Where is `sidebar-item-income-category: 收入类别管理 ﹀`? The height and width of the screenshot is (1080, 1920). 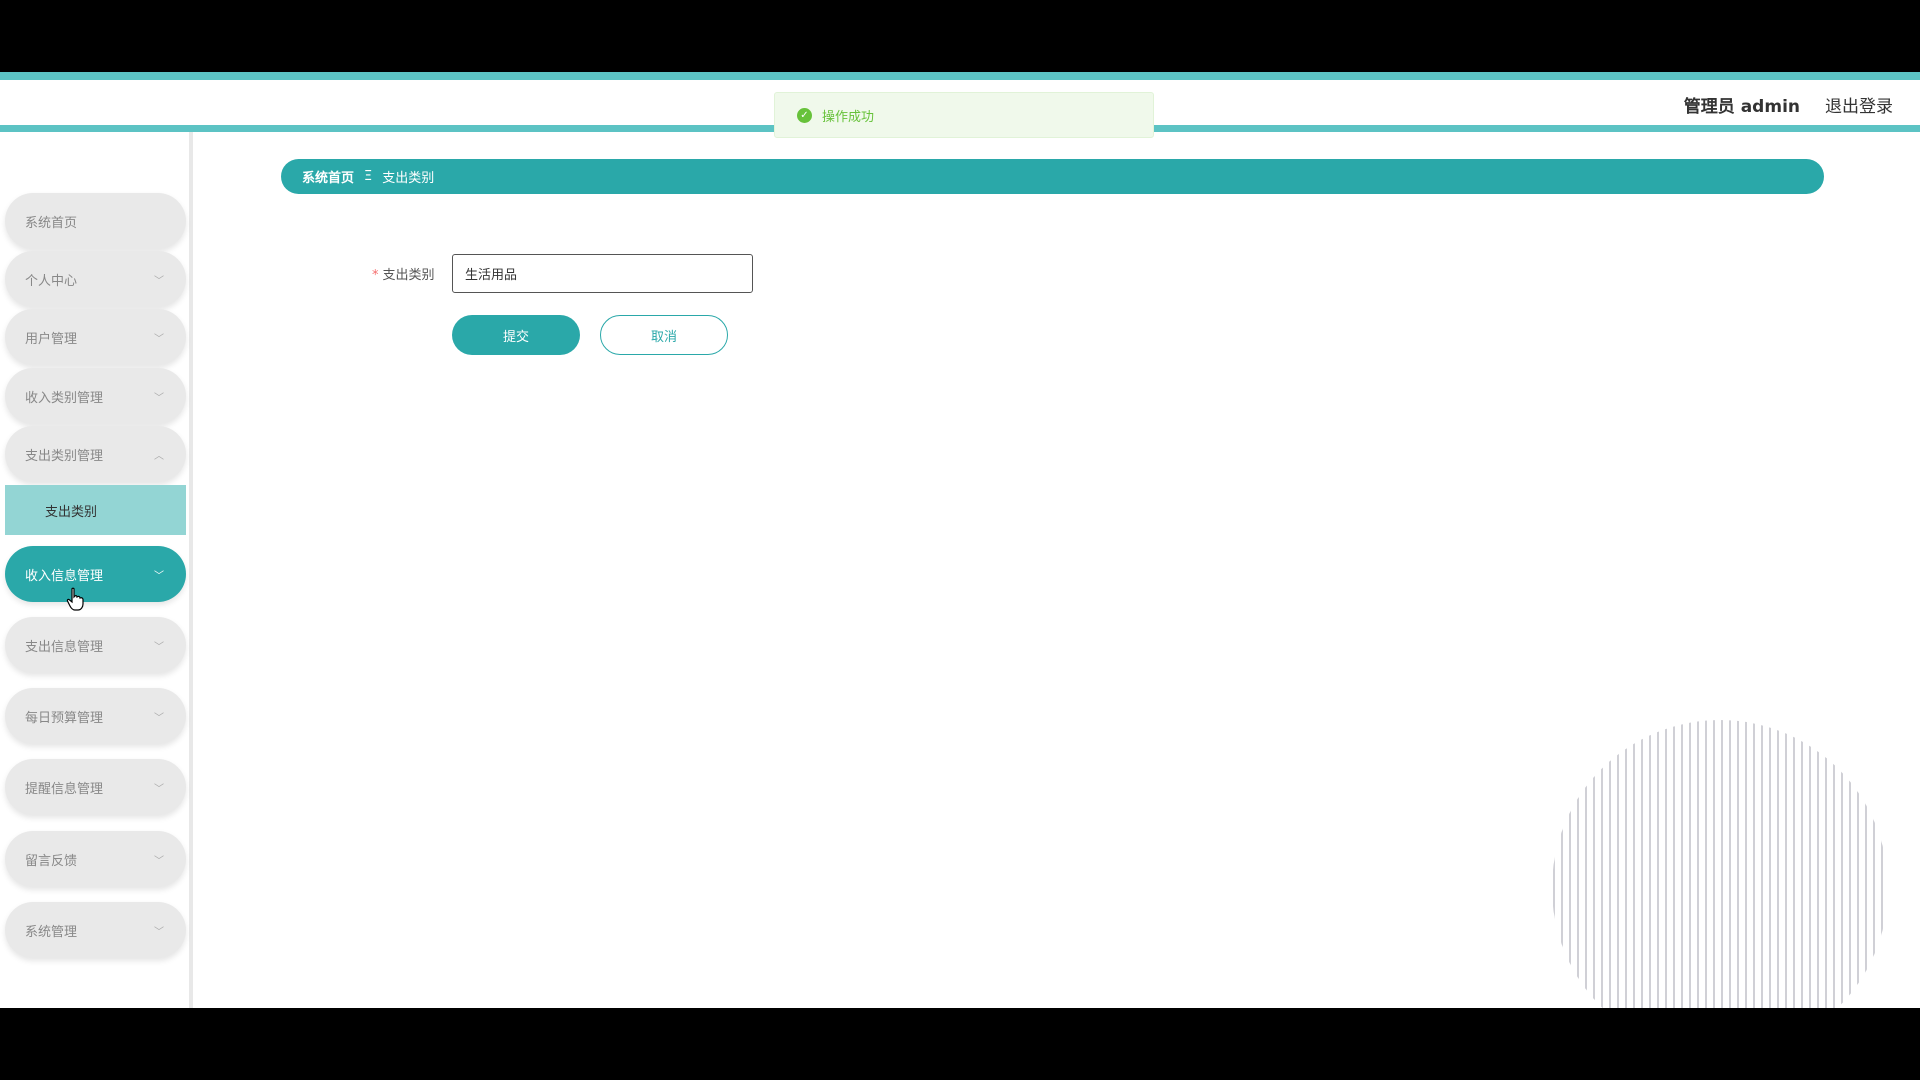
sidebar-item-income-category: 收入类别管理 ﹀ is located at coordinates (95, 396).